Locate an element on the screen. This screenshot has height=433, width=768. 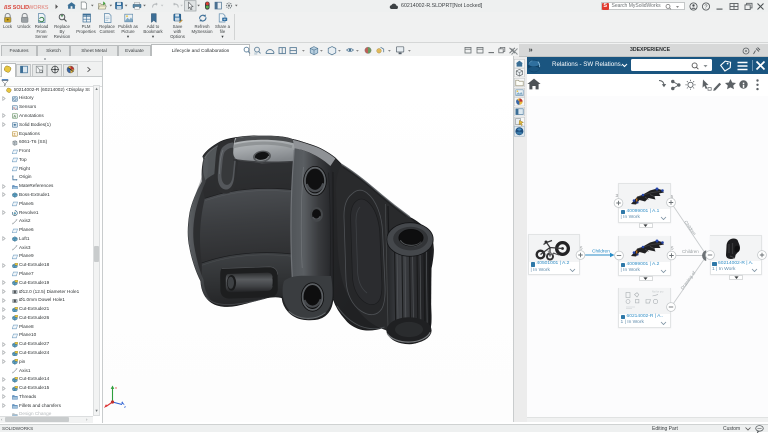
svg-text: x is located at coordinates (116, 387).